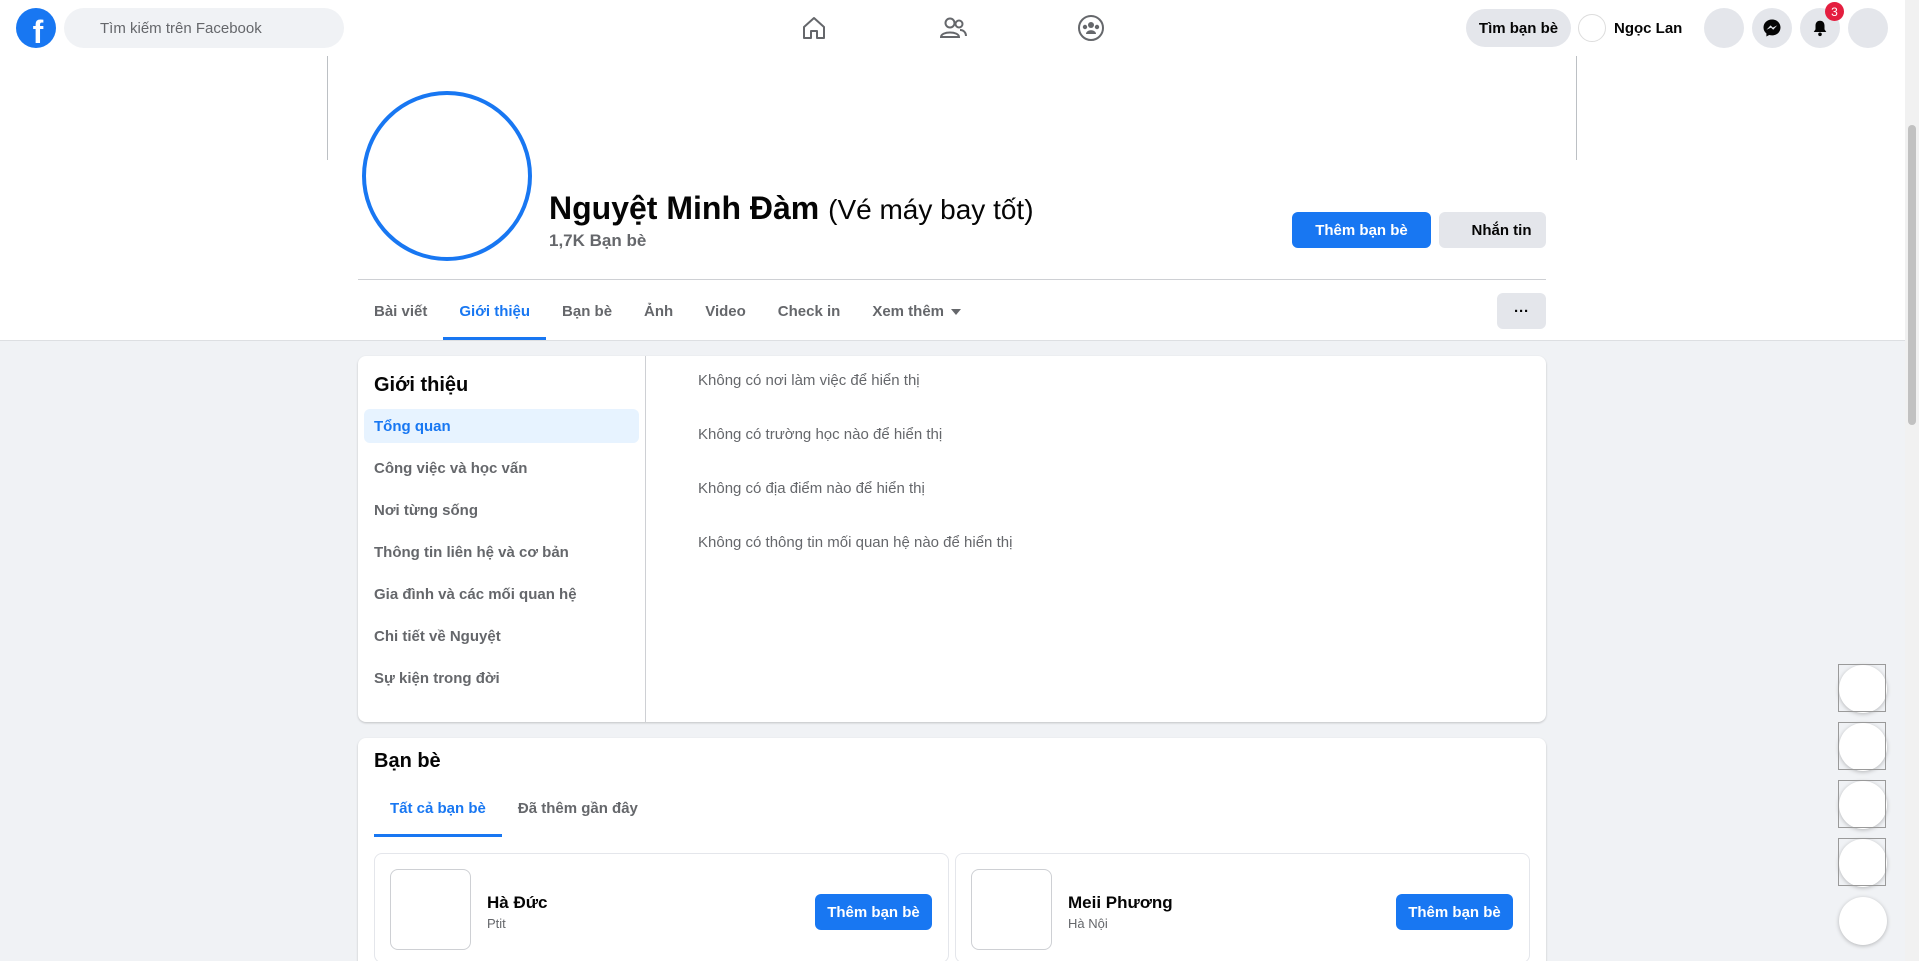 This screenshot has height=961, width=1919. Describe the element at coordinates (820, 434) in the screenshot. I see `no-school-text: Không có trường học nào để hiển thị` at that location.